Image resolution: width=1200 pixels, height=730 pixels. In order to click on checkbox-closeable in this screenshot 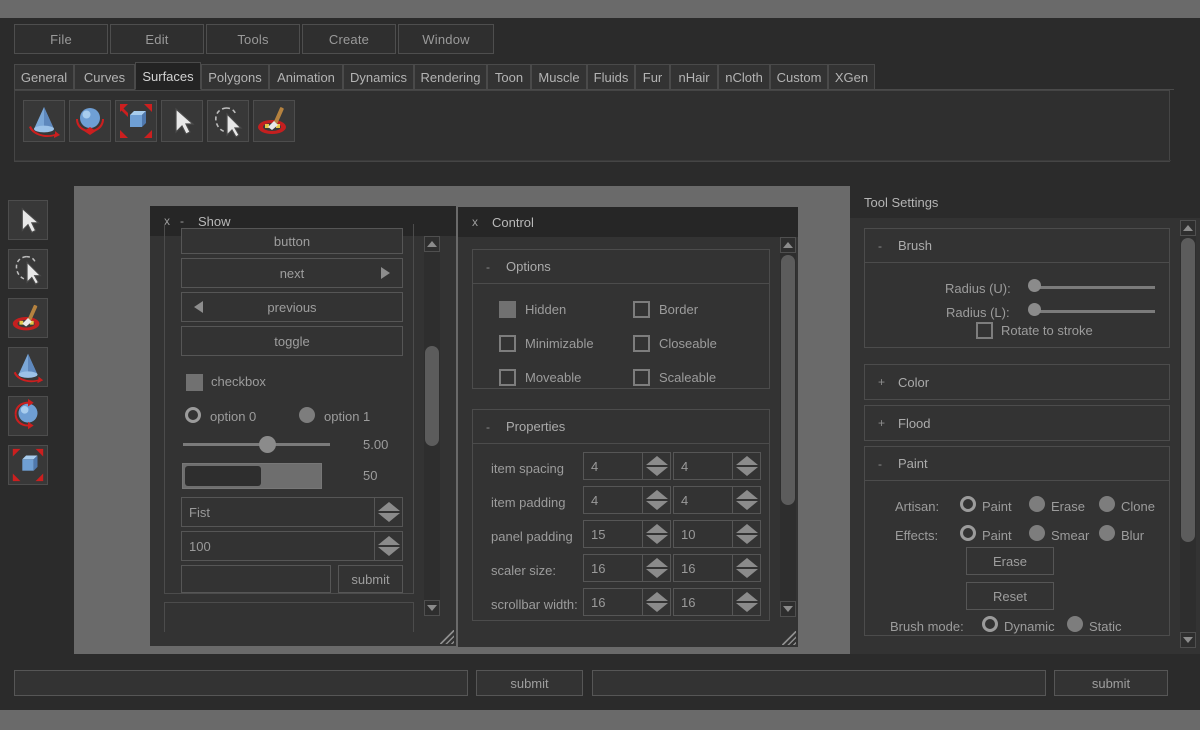, I will do `click(641, 343)`.